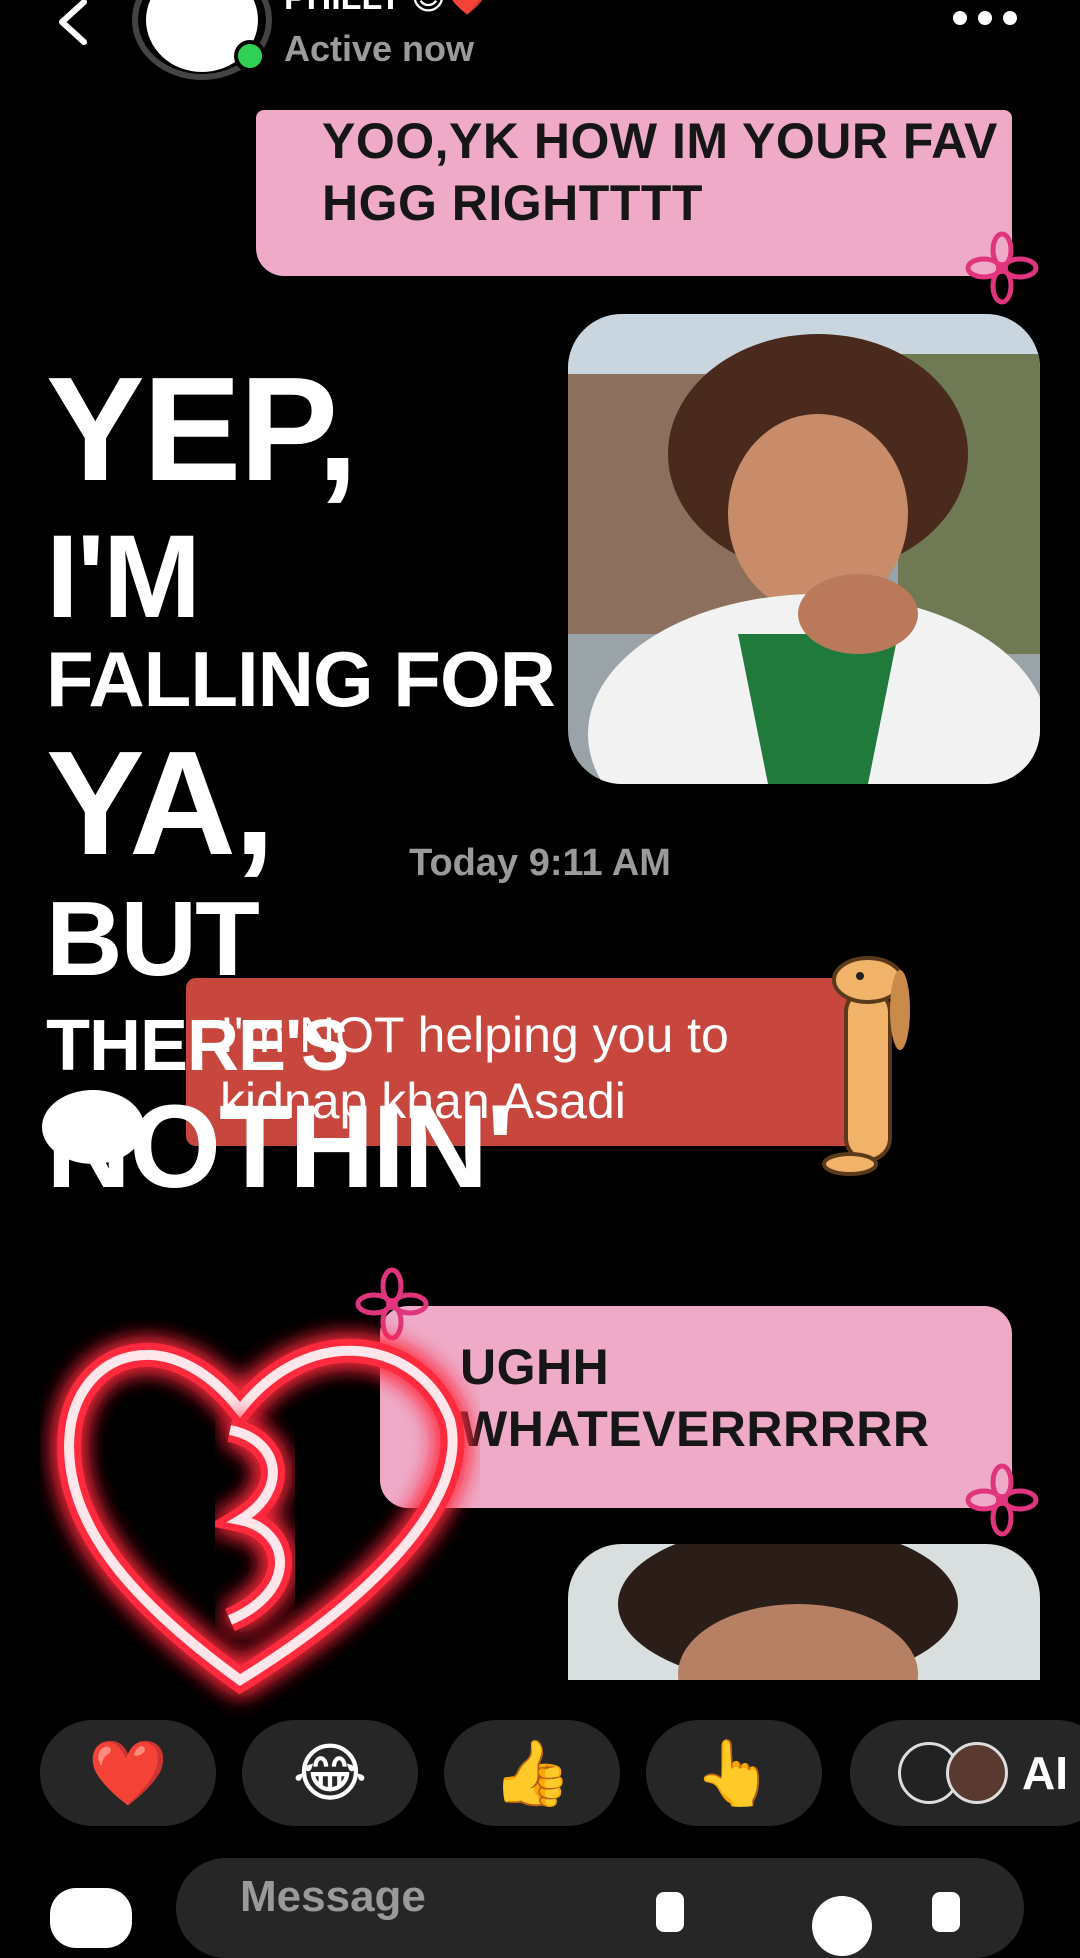  What do you see at coordinates (379, 48) in the screenshot?
I see `active-status: Active now` at bounding box center [379, 48].